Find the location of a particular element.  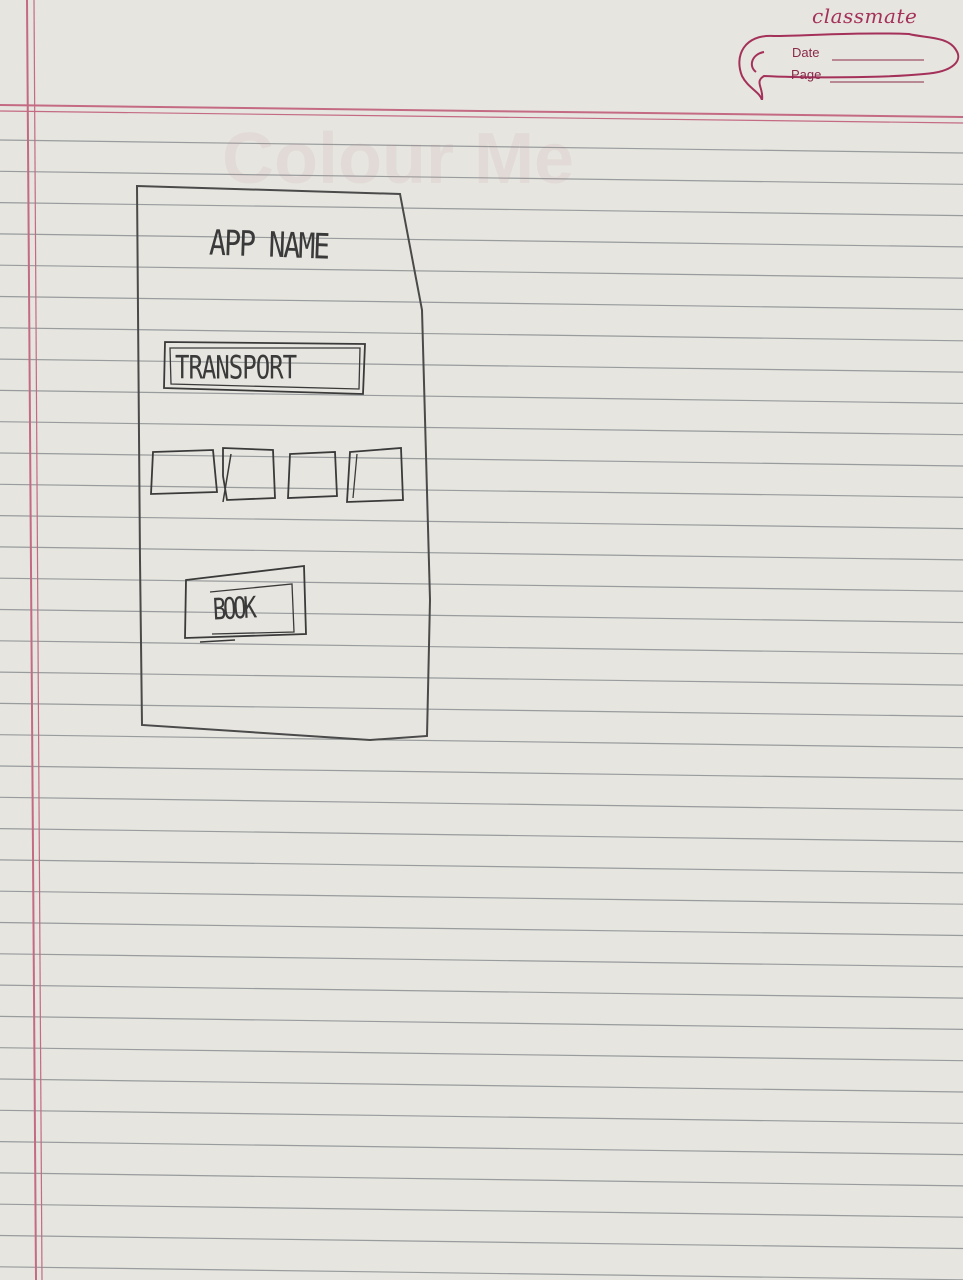

brand-logo: classmate is located at coordinates (865, 16).